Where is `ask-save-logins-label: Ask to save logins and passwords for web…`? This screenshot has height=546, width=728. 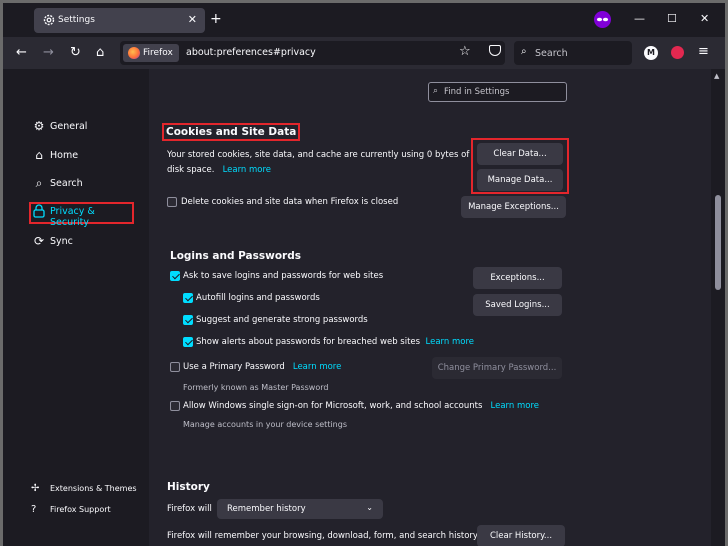 ask-save-logins-label: Ask to save logins and passwords for web… is located at coordinates (283, 276).